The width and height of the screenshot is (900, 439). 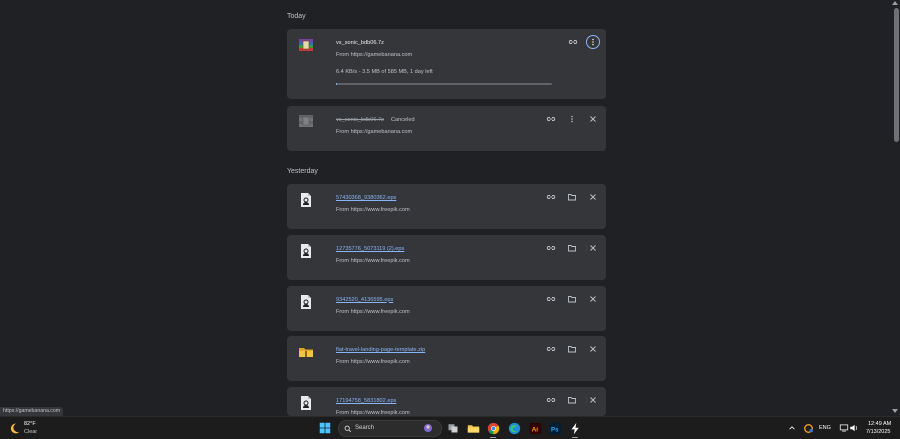 What do you see at coordinates (325, 428) in the screenshot?
I see `windows-start-icon` at bounding box center [325, 428].